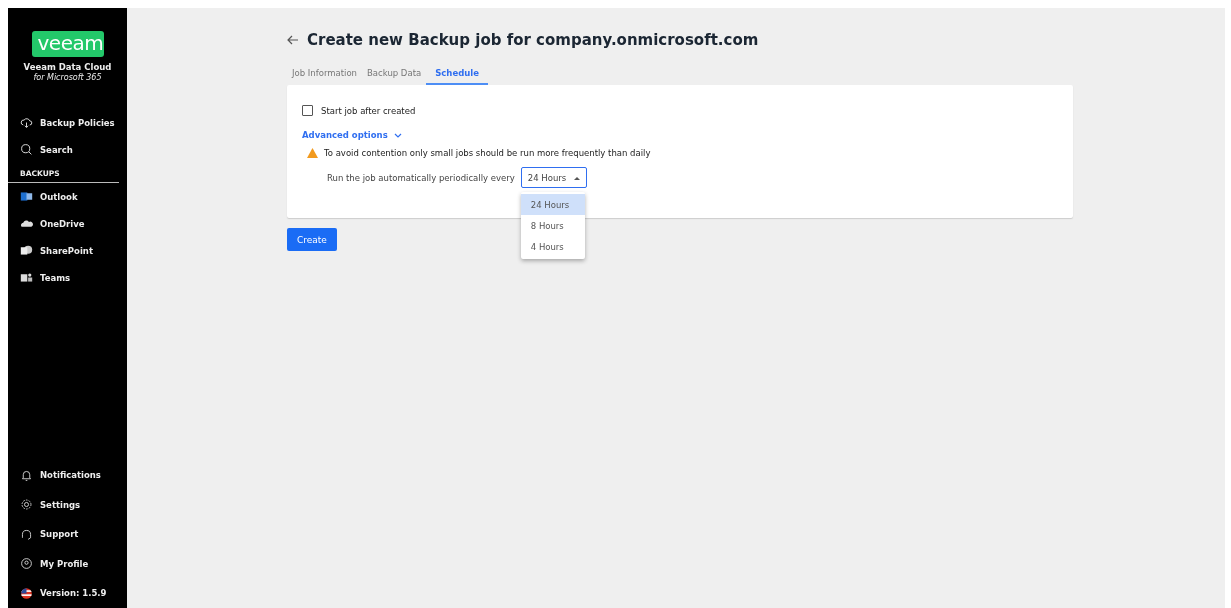  What do you see at coordinates (487, 153) in the screenshot?
I see `warning-text: To avoid contention only small jobs should be run more frequently than daily` at bounding box center [487, 153].